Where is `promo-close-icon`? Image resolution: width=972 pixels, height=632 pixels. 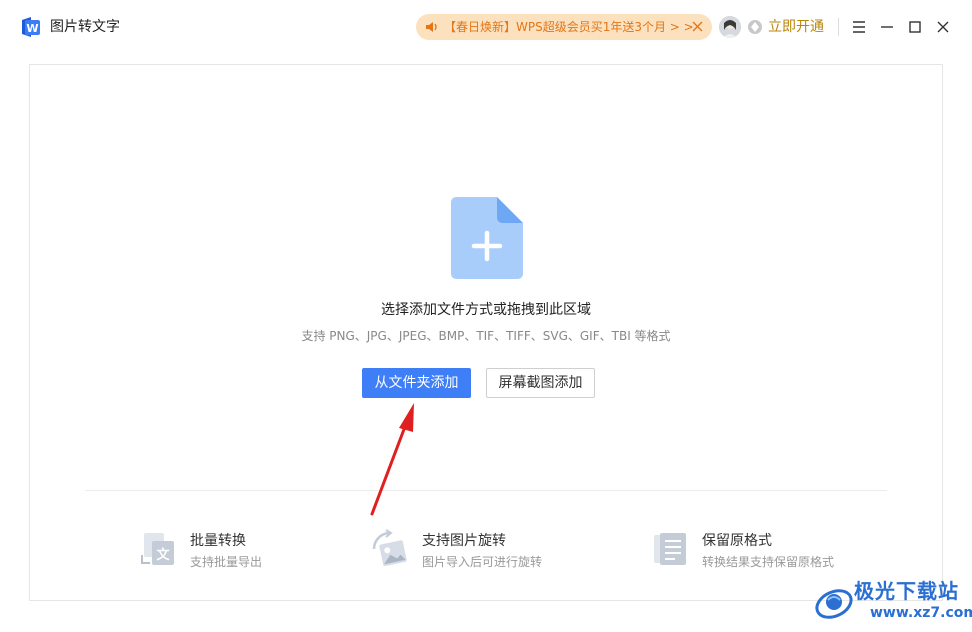
promo-close-icon is located at coordinates (697, 26).